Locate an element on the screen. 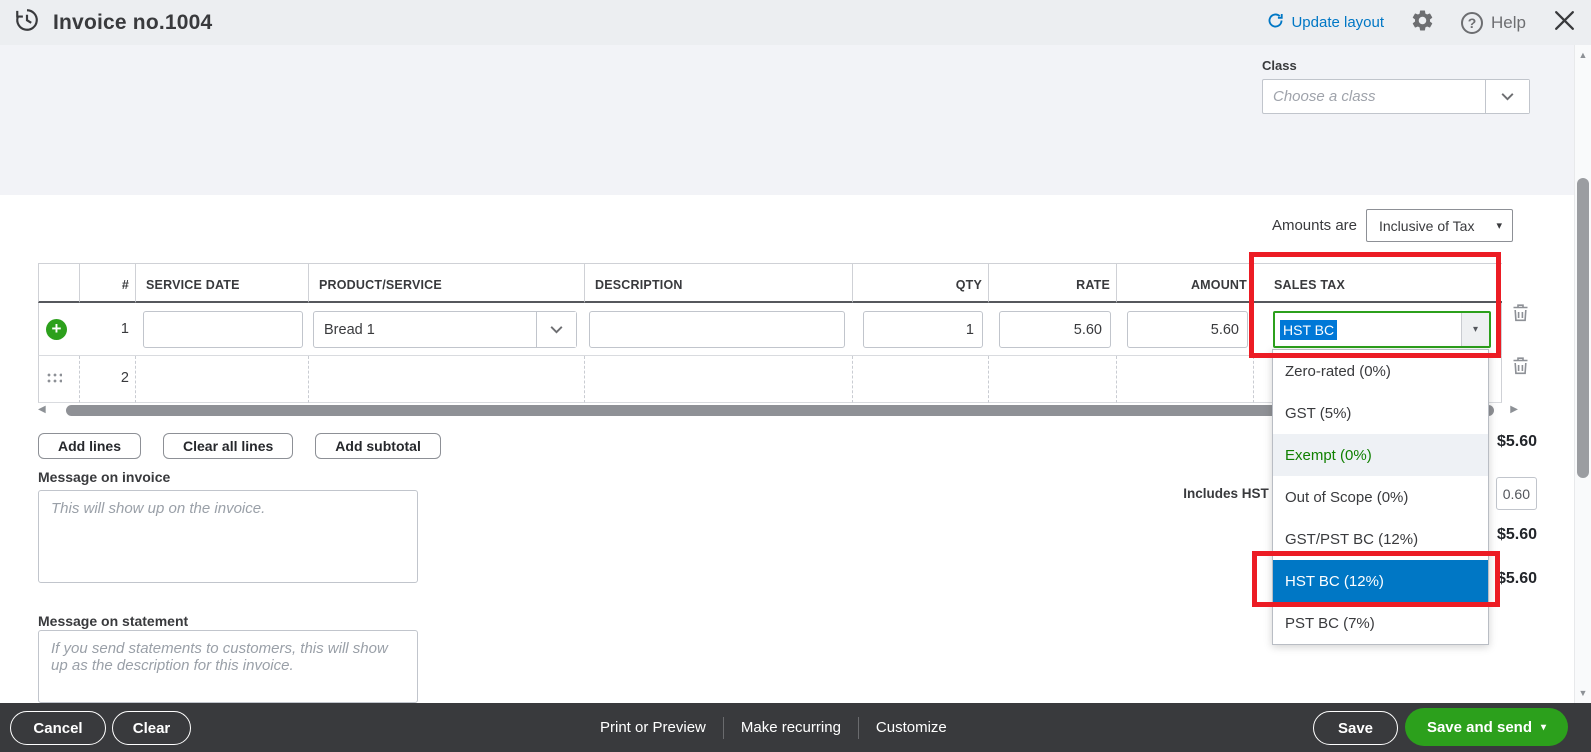 This screenshot has height=752, width=1591. class-combo is located at coordinates (1396, 96).